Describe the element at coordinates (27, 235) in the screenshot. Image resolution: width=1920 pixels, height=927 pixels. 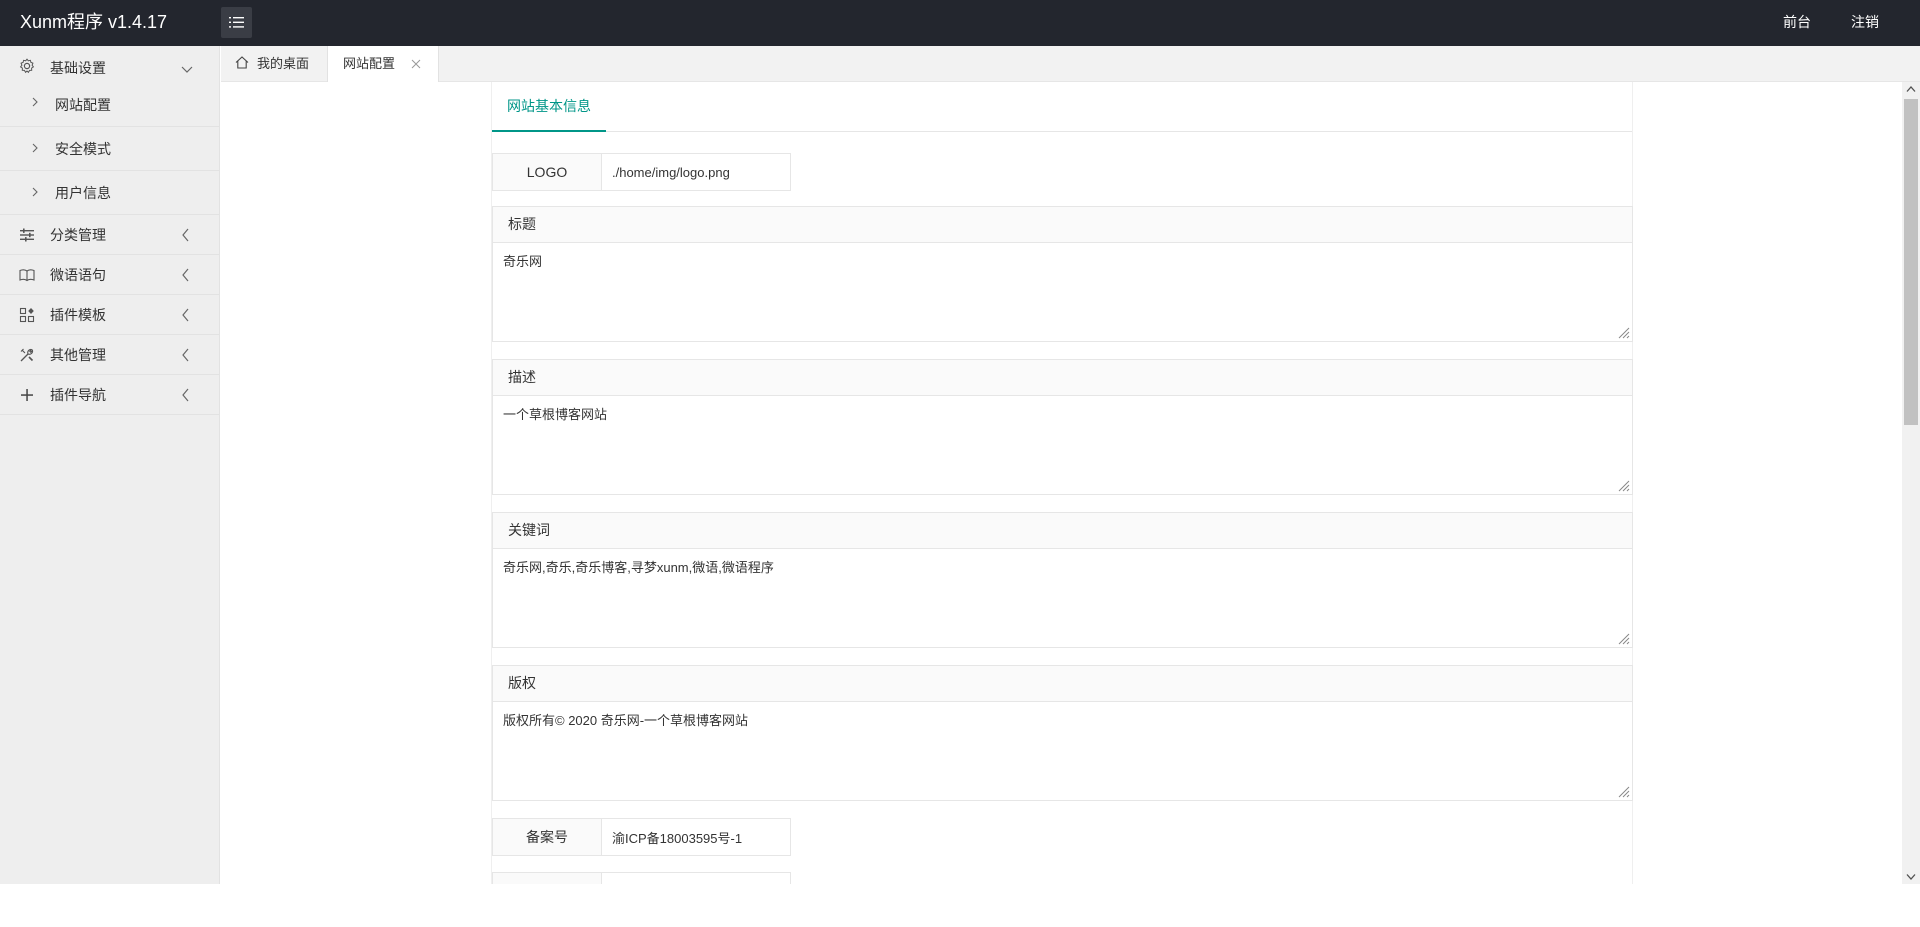
I see `sliders-icon` at that location.